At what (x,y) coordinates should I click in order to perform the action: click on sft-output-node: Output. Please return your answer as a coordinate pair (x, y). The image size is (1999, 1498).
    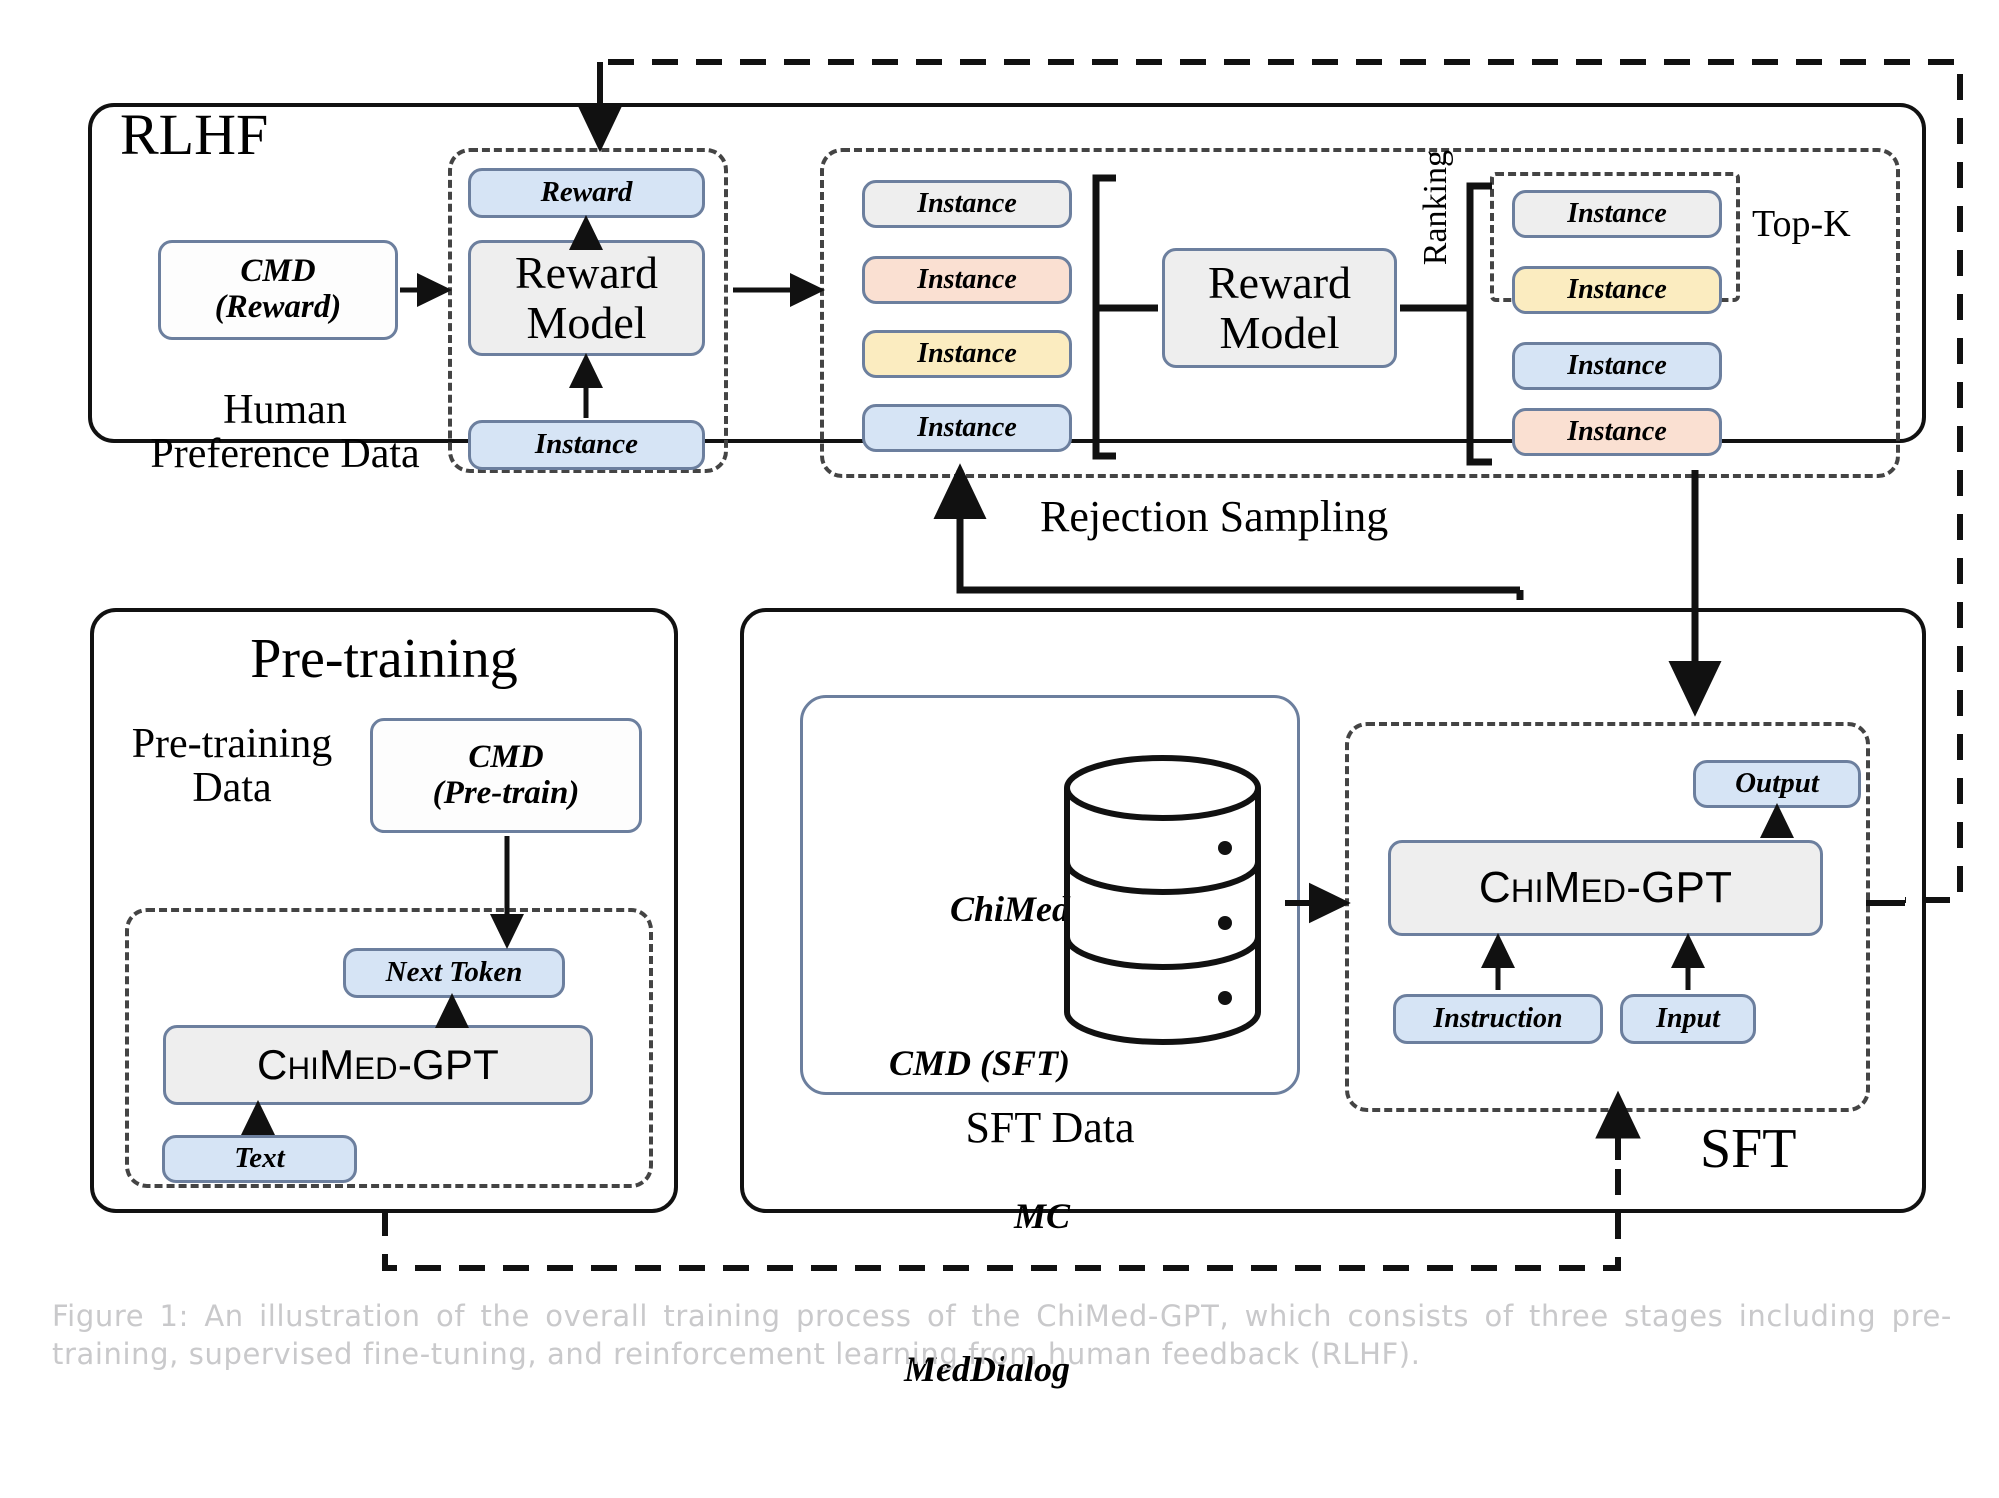
    Looking at the image, I should click on (1777, 784).